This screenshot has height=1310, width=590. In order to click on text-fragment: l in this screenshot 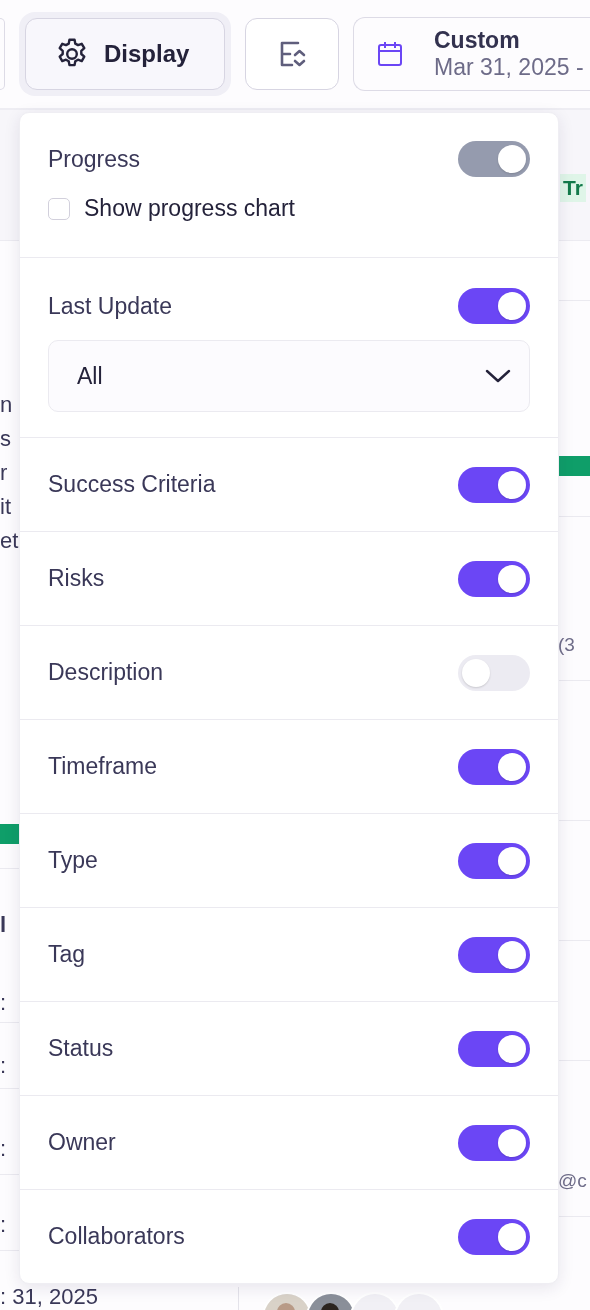, I will do `click(3, 925)`.